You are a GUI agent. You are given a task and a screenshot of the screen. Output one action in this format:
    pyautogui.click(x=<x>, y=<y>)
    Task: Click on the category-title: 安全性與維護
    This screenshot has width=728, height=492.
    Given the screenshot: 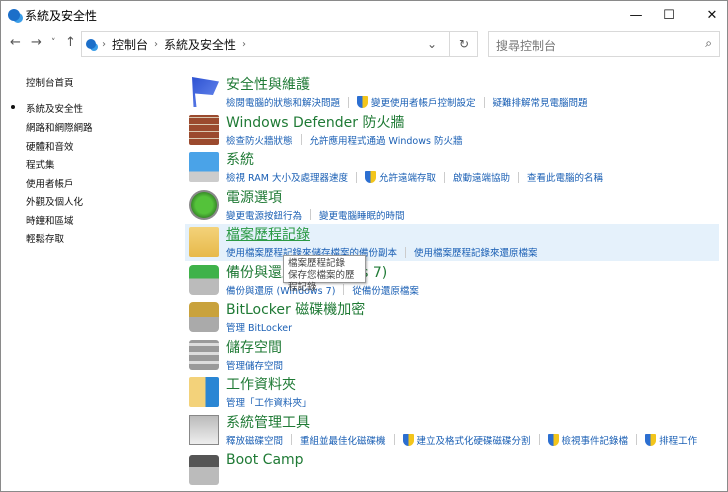 What is the action you would take?
    pyautogui.click(x=268, y=84)
    